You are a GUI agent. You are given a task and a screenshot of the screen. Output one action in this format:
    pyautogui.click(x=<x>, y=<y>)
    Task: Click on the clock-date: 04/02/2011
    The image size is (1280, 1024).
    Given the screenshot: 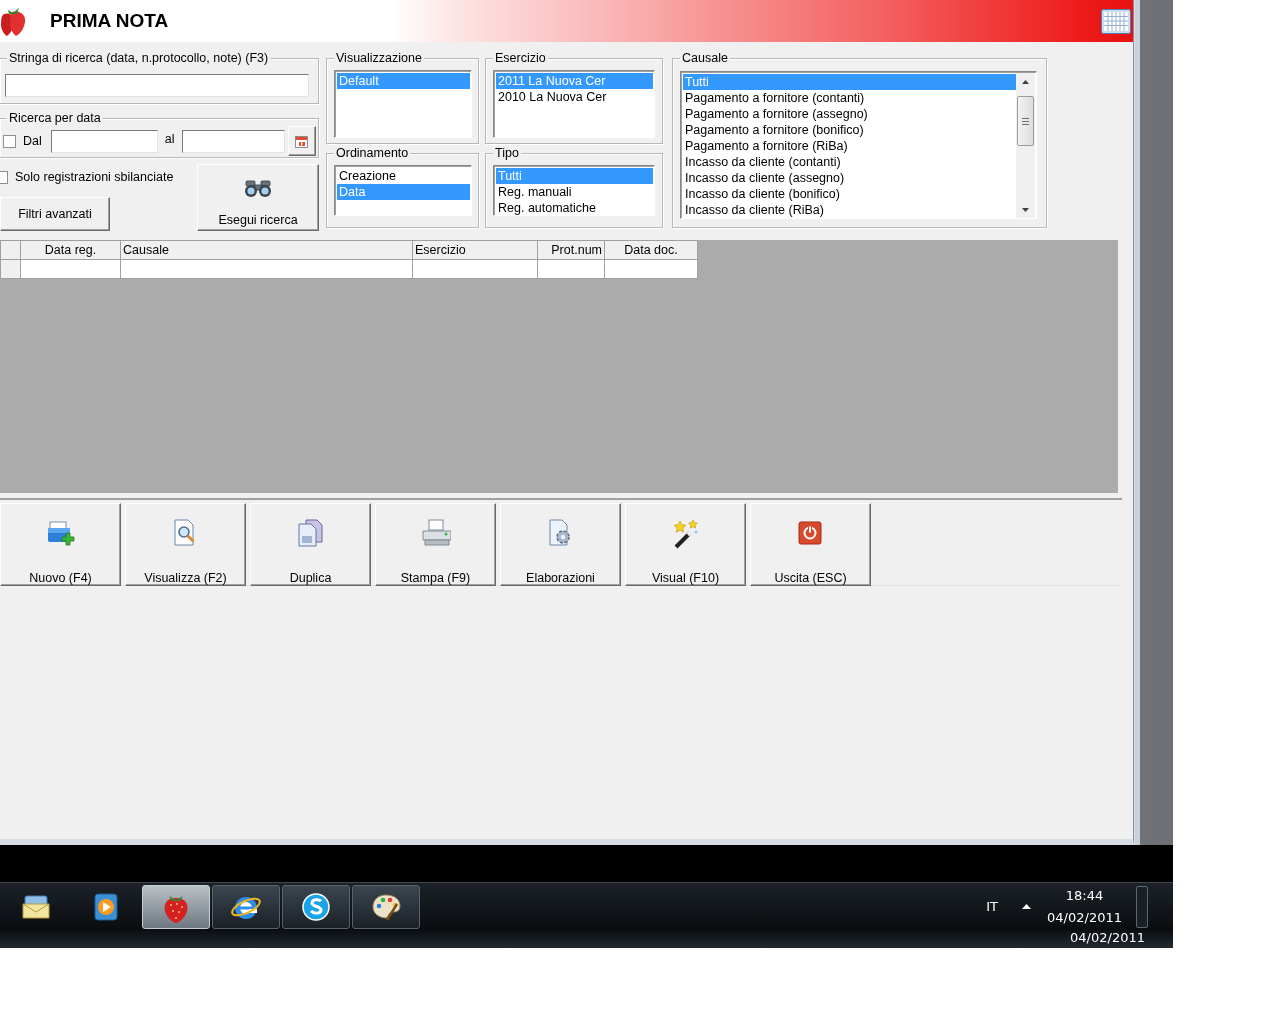 What is the action you would take?
    pyautogui.click(x=1084, y=917)
    